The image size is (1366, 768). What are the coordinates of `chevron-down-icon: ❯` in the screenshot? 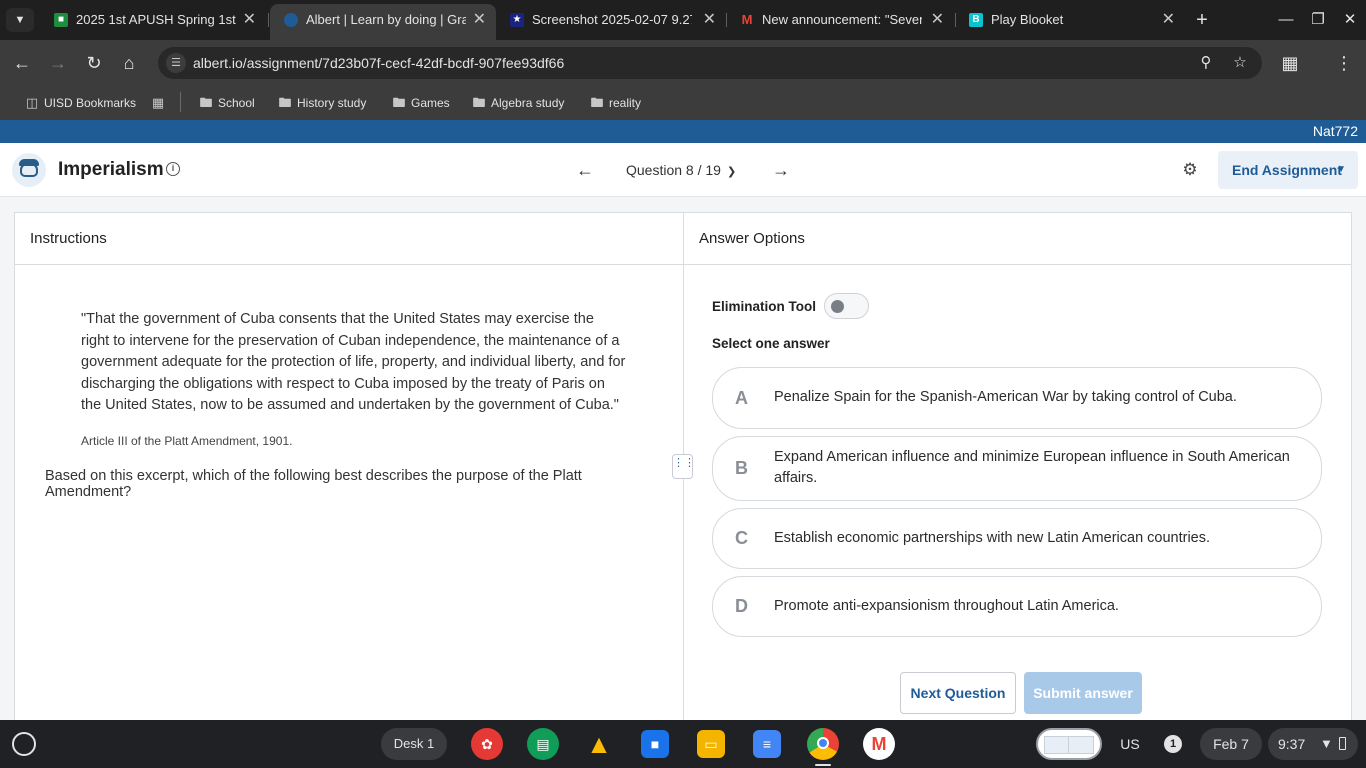 It's located at (731, 172).